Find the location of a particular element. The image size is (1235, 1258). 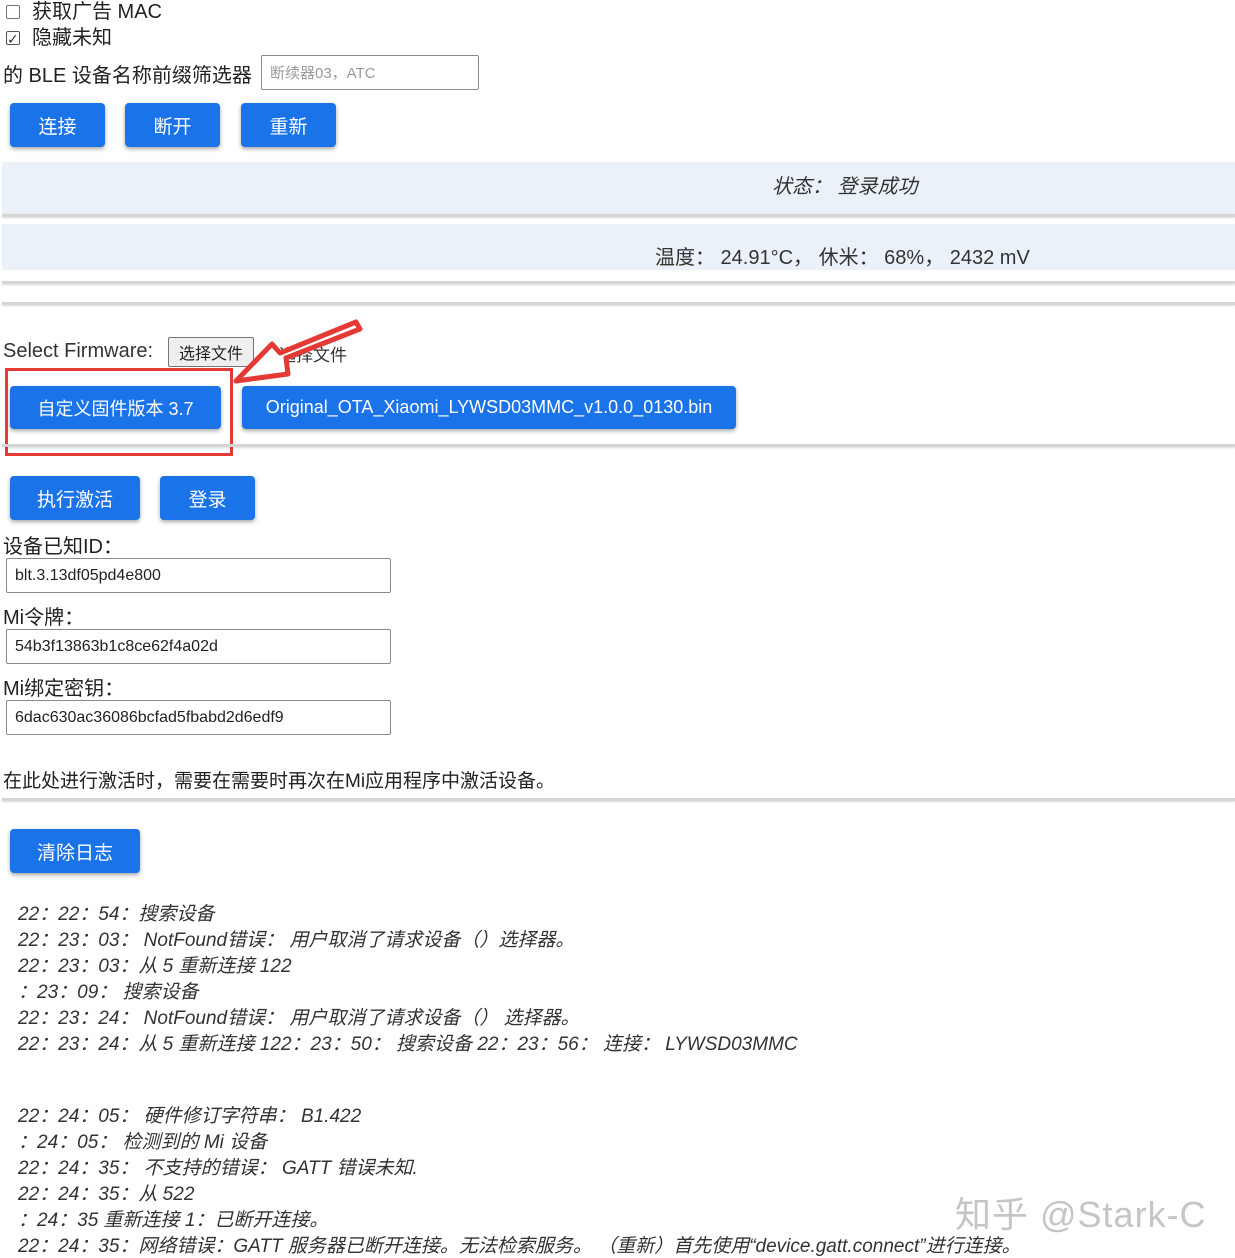

firmware-label: Select Firmware: is located at coordinates (78, 351).